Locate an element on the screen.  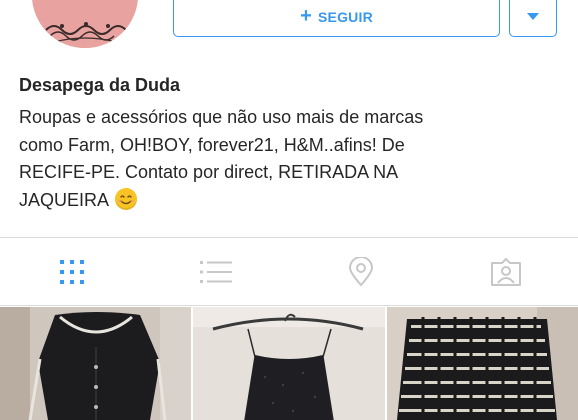
photo-studded-skirt is located at coordinates (482, 363).